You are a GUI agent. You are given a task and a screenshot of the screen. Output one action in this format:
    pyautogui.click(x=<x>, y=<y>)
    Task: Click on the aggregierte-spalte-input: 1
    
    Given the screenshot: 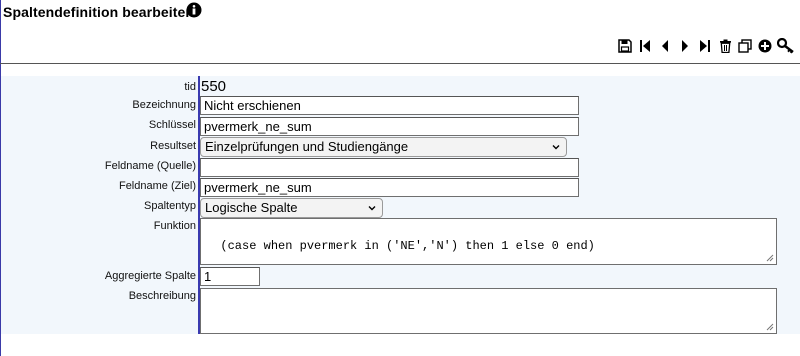 What is the action you would take?
    pyautogui.click(x=230, y=276)
    